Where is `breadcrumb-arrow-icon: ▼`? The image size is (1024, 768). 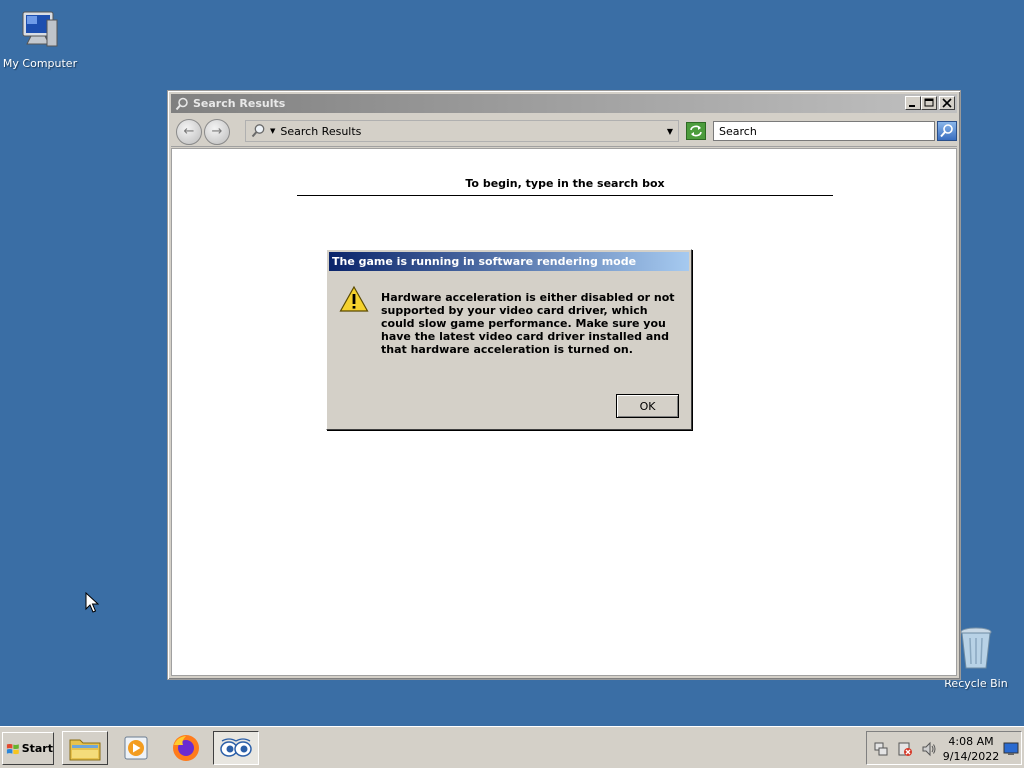
breadcrumb-arrow-icon: ▼ is located at coordinates (272, 131).